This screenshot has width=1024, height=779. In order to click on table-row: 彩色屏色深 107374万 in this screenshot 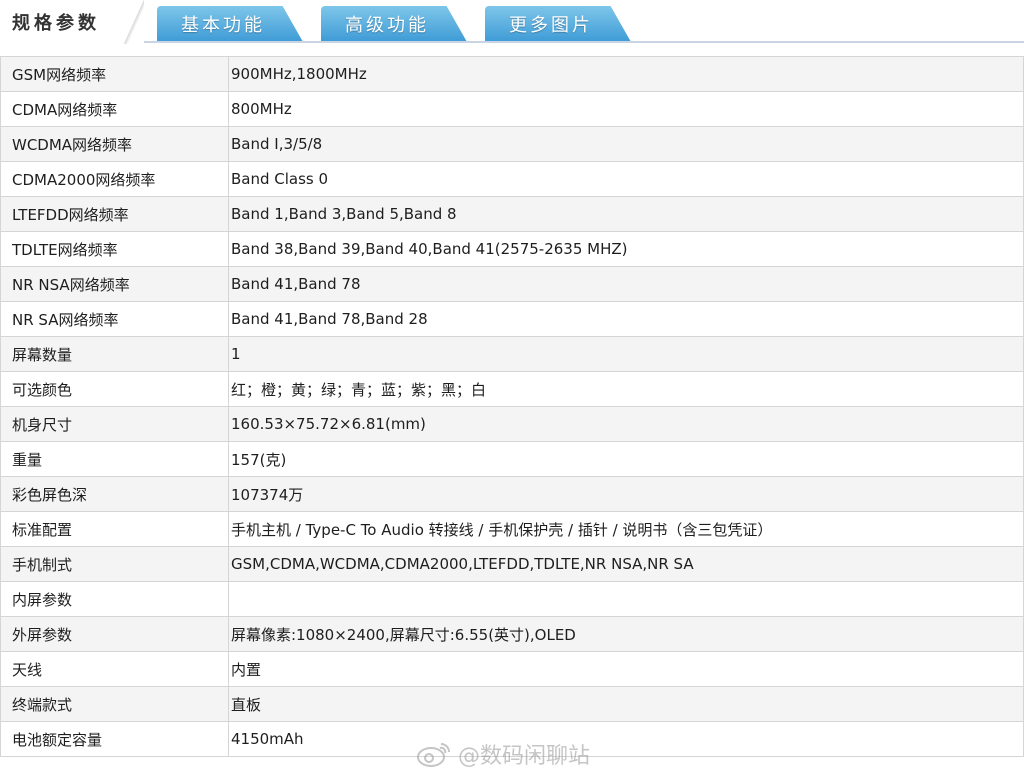, I will do `click(512, 494)`.